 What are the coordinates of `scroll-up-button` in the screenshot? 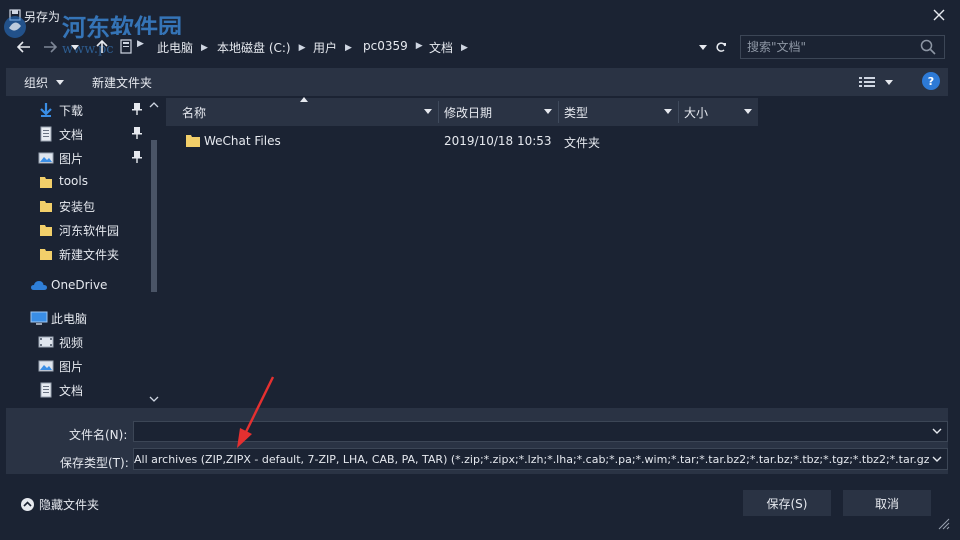 It's located at (154, 105).